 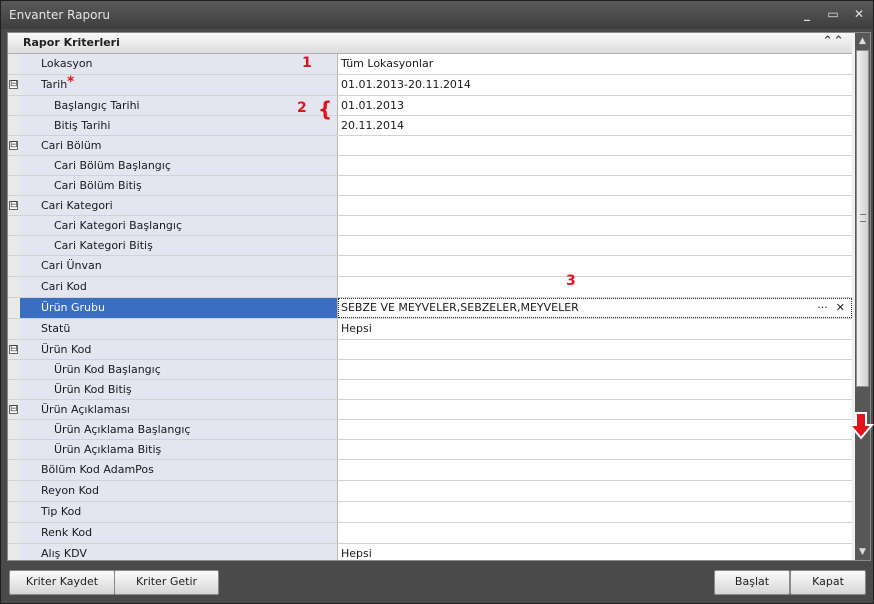 What do you see at coordinates (179, 533) in the screenshot?
I see `property-label-cell: Renk Kod` at bounding box center [179, 533].